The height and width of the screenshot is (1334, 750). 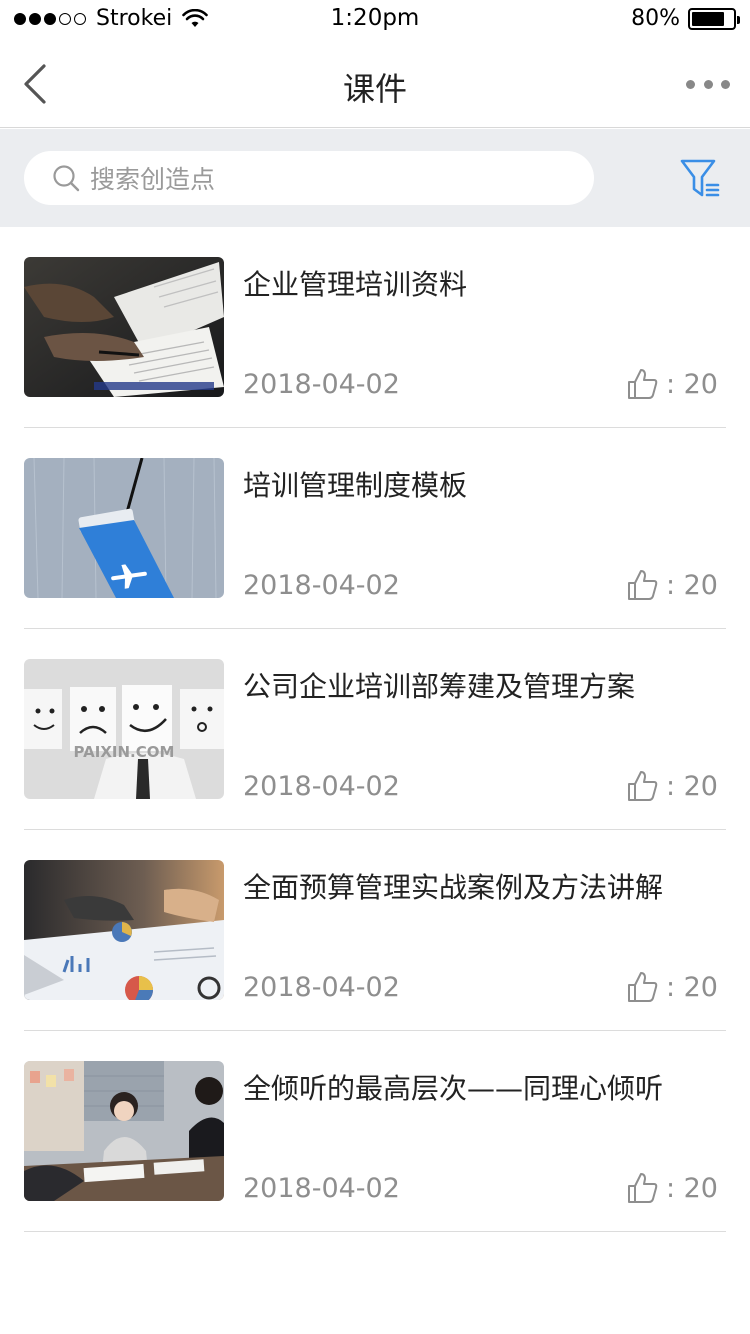 What do you see at coordinates (375, 20) in the screenshot?
I see `status-bar: Strokei 1:20pm 80%` at bounding box center [375, 20].